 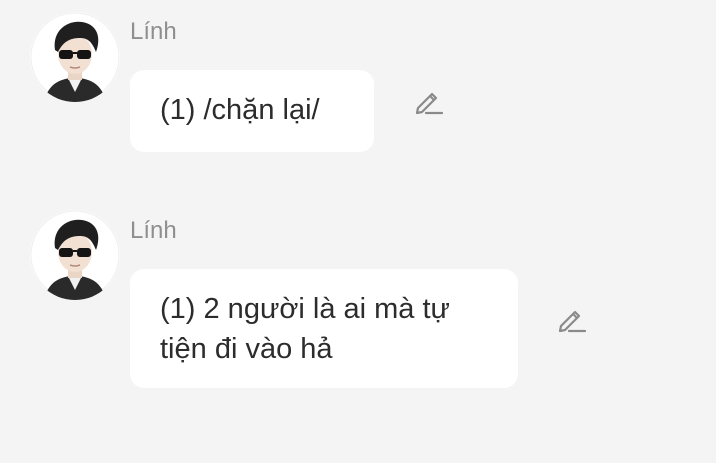 I want to click on message-bubble: (1) /chặn lại/, so click(x=252, y=111).